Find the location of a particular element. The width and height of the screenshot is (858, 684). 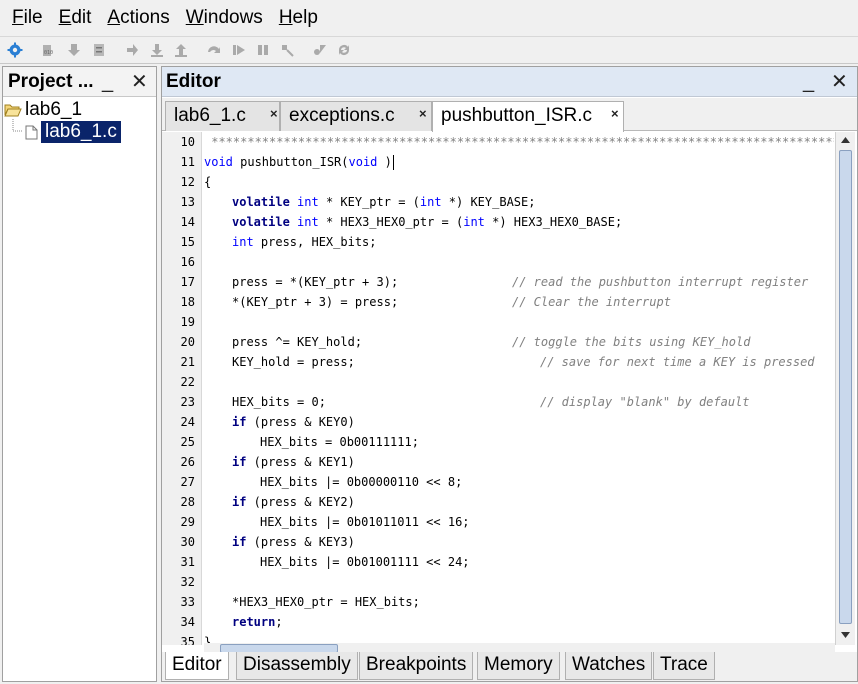

line-number: 16 is located at coordinates (187, 262).